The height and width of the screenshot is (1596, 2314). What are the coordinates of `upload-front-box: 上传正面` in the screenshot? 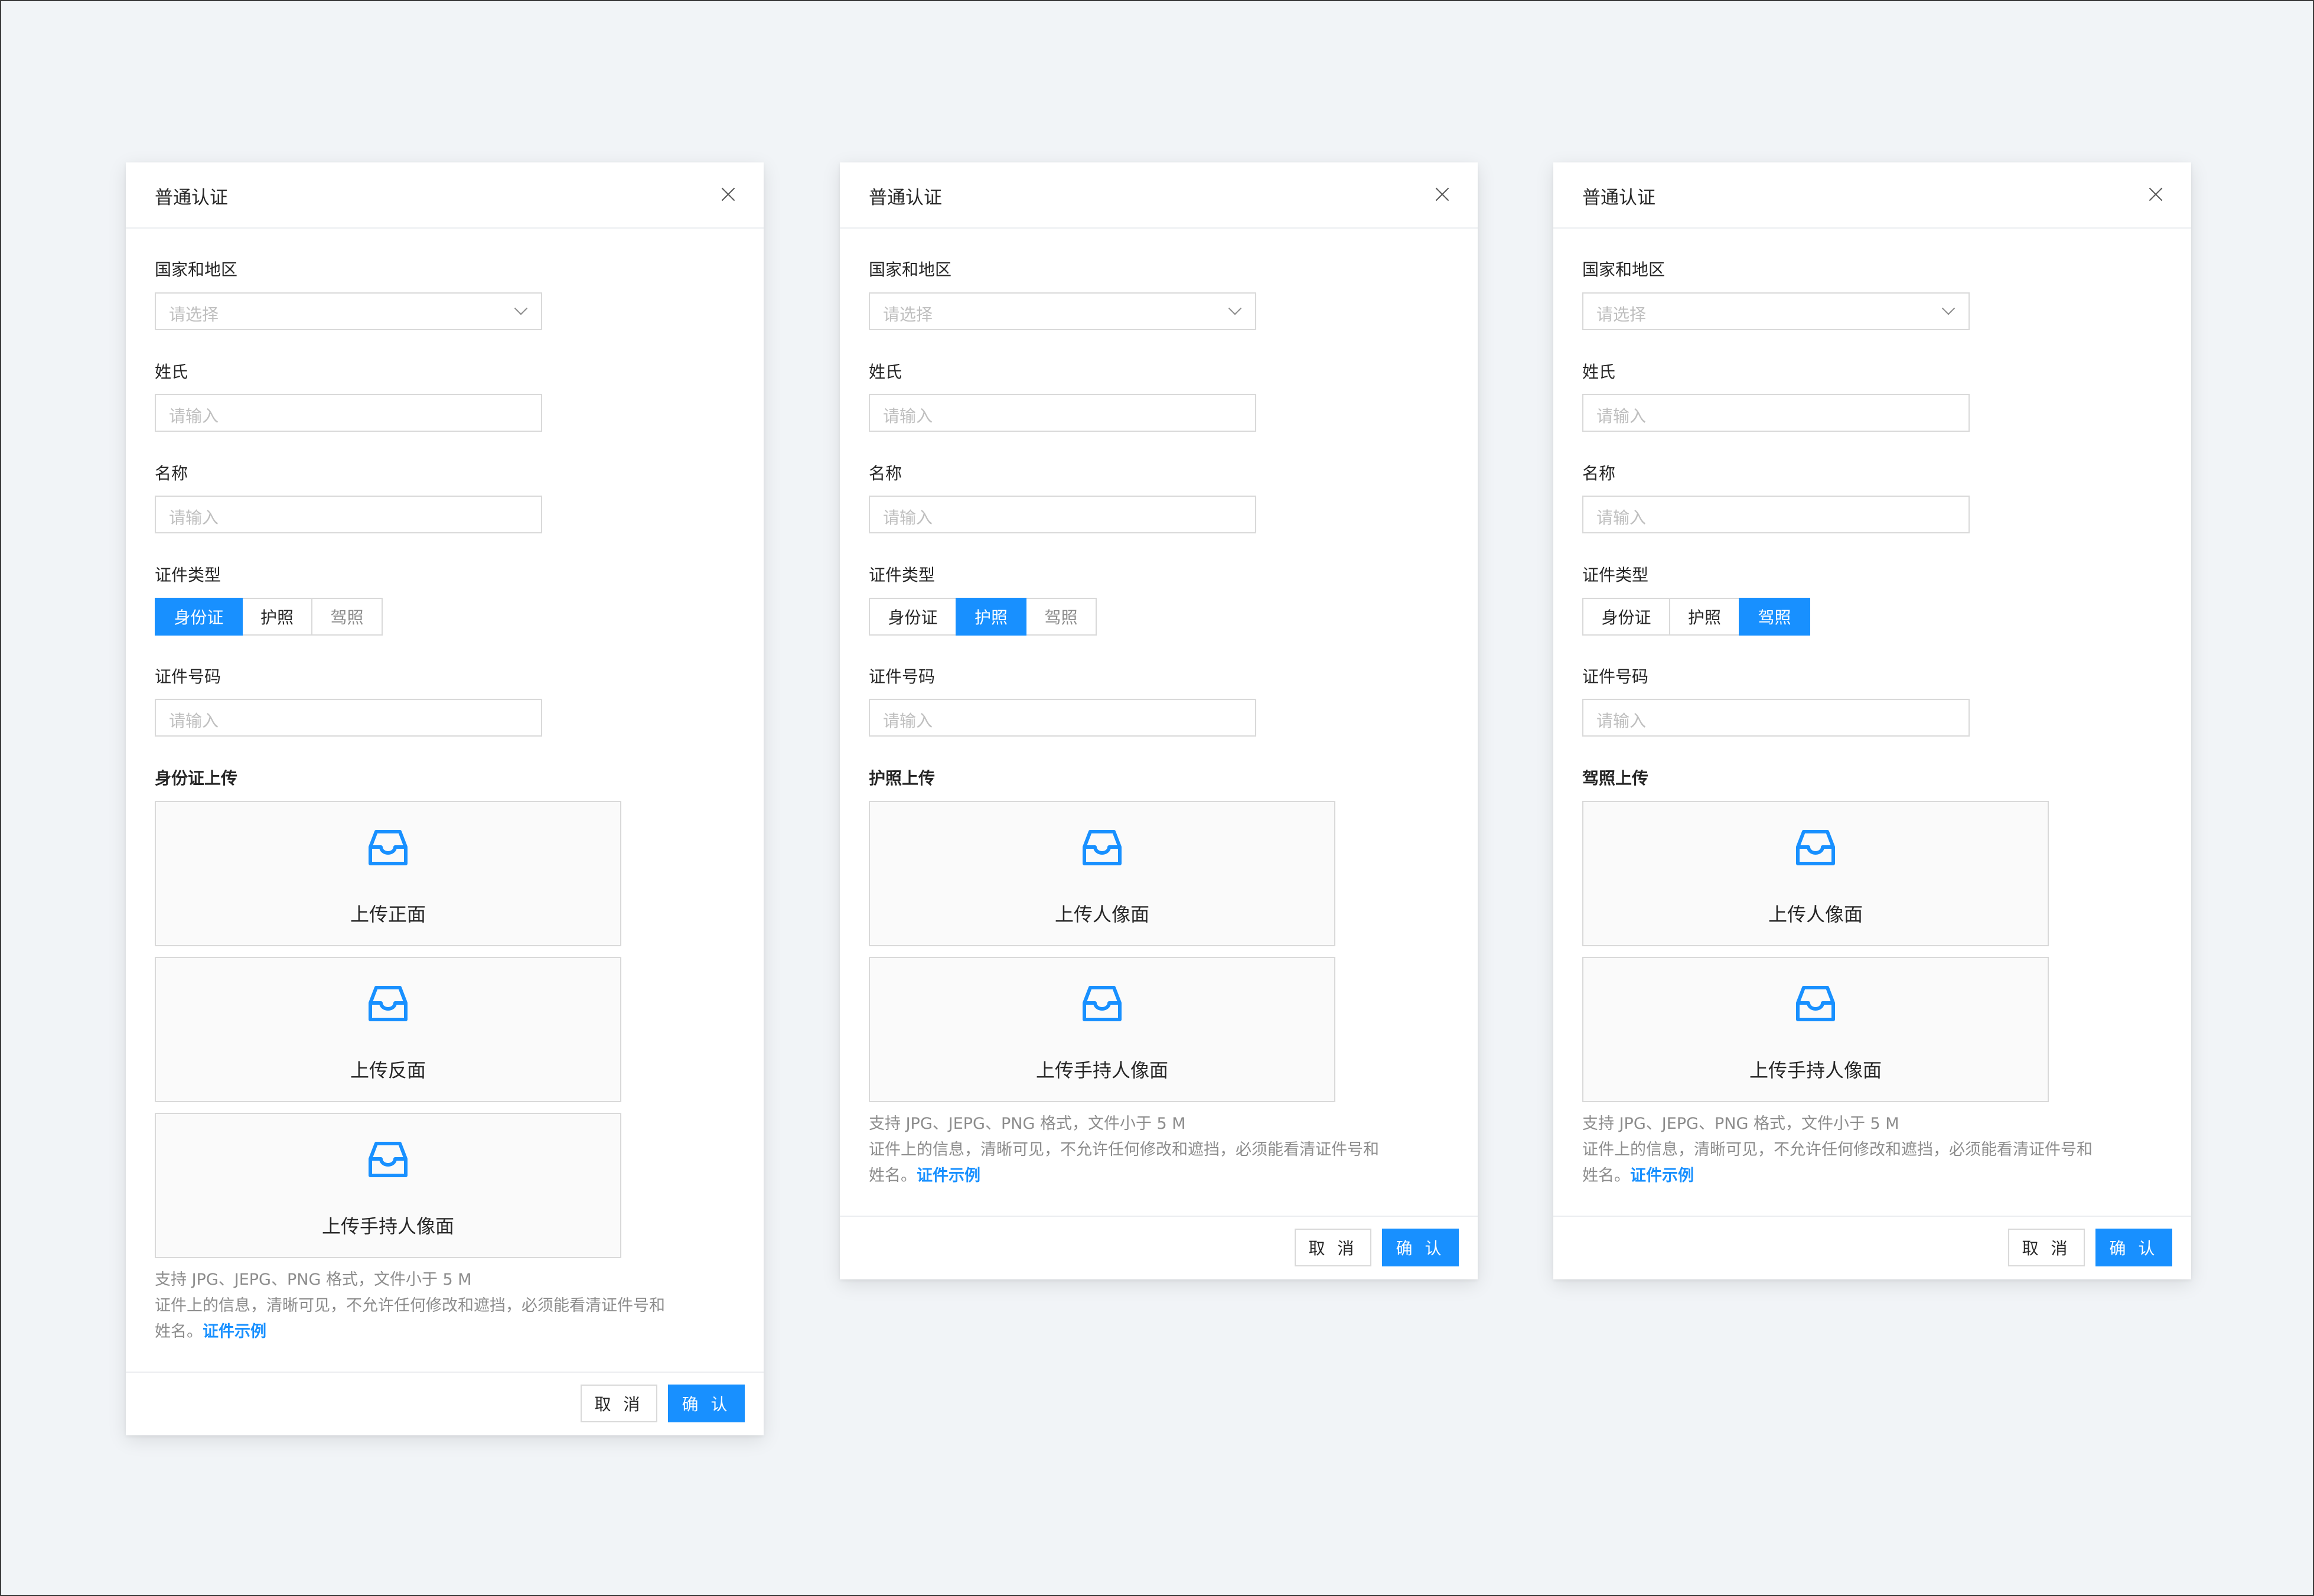 It's located at (388, 873).